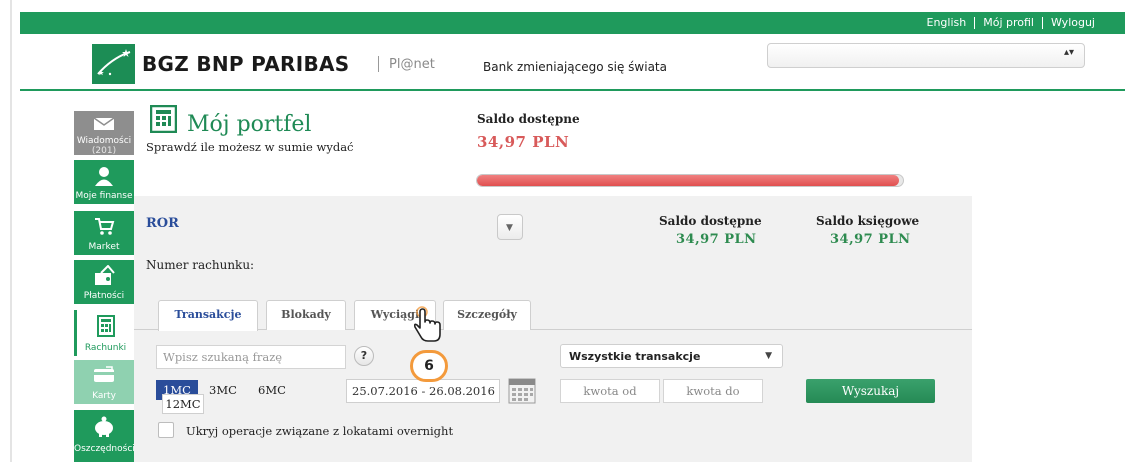 The width and height of the screenshot is (1125, 462). Describe the element at coordinates (1068, 52) in the screenshot. I see `select-updown-icon: ▴▾` at that location.